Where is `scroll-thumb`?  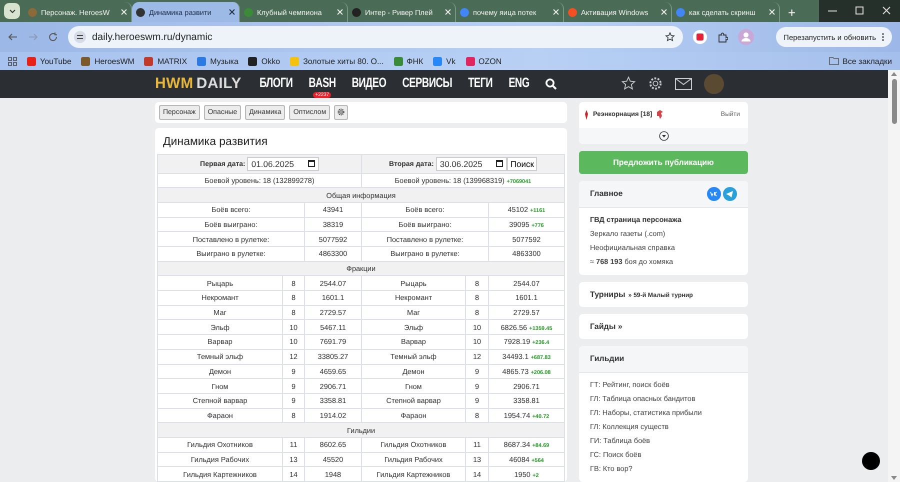 scroll-thumb is located at coordinates (894, 101).